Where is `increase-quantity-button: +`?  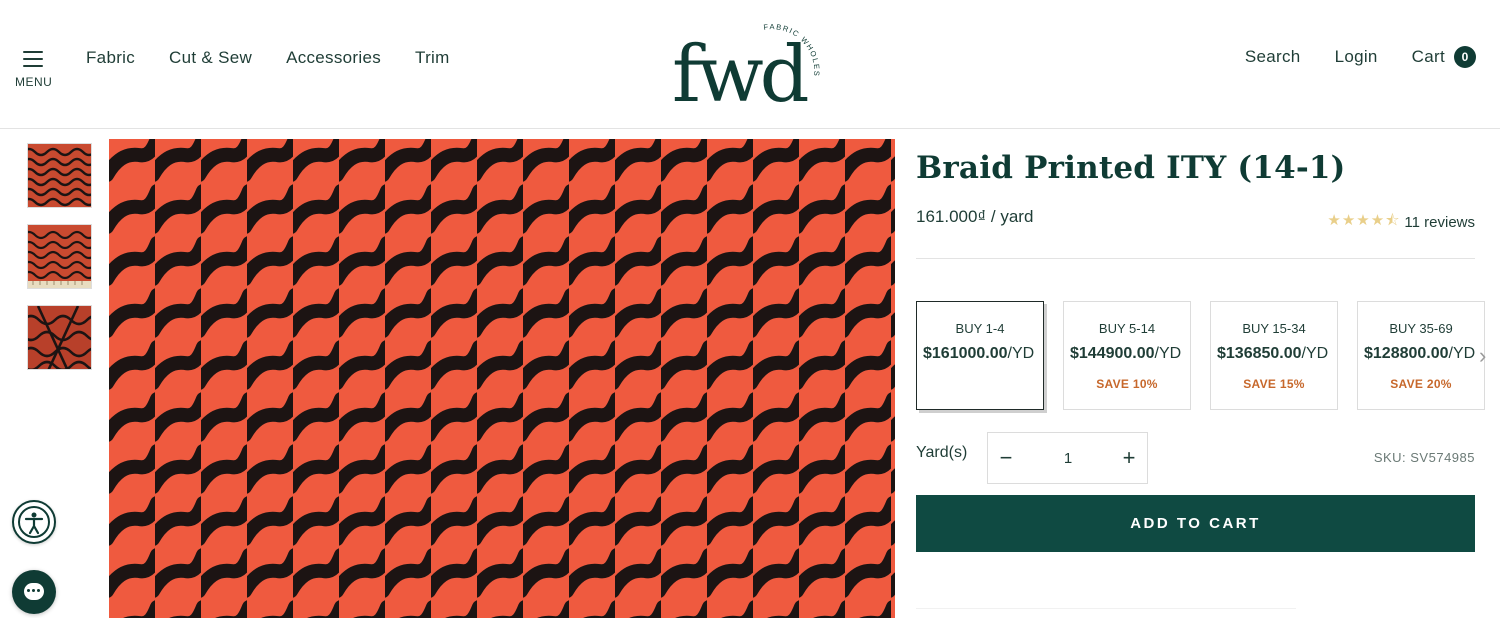 increase-quantity-button: + is located at coordinates (1129, 458).